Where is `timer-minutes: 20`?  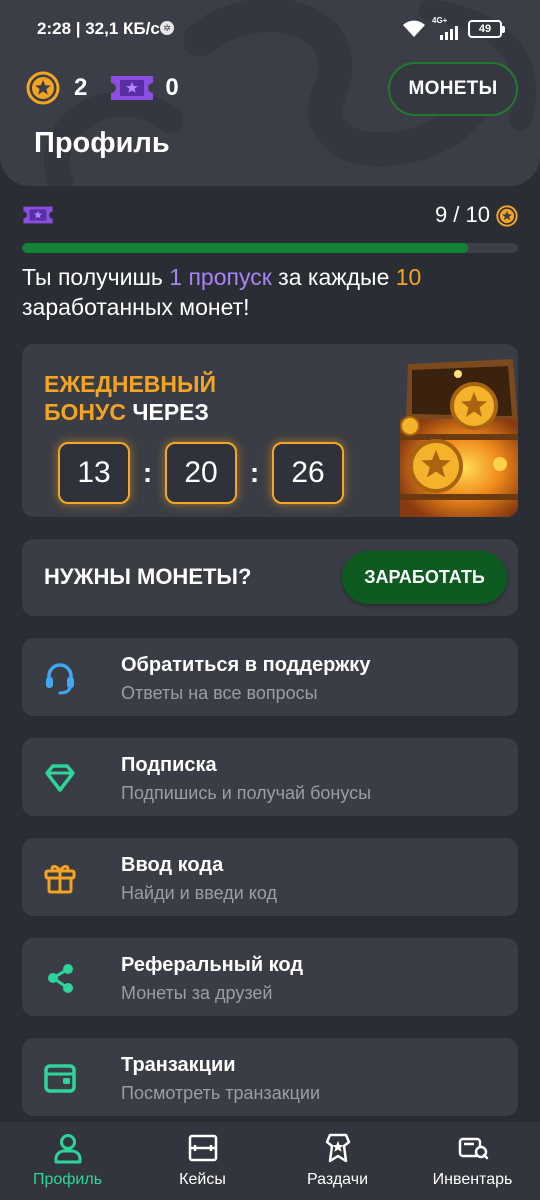
timer-minutes: 20 is located at coordinates (201, 473).